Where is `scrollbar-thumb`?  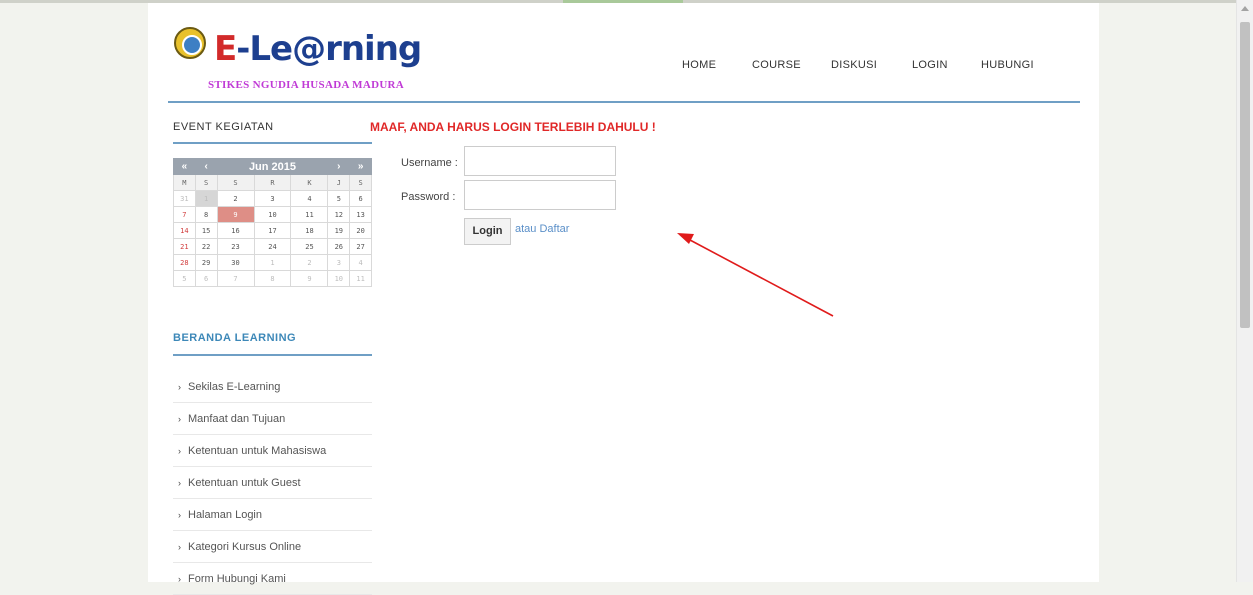
scrollbar-thumb is located at coordinates (1245, 175).